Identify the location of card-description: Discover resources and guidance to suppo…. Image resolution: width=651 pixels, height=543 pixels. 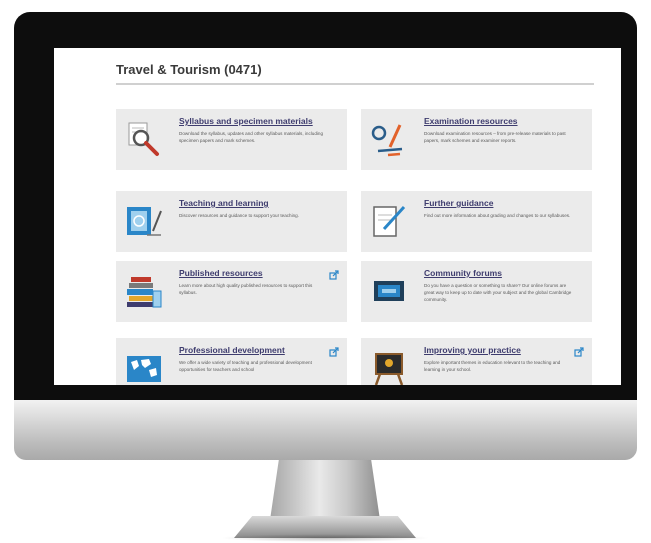
(239, 215).